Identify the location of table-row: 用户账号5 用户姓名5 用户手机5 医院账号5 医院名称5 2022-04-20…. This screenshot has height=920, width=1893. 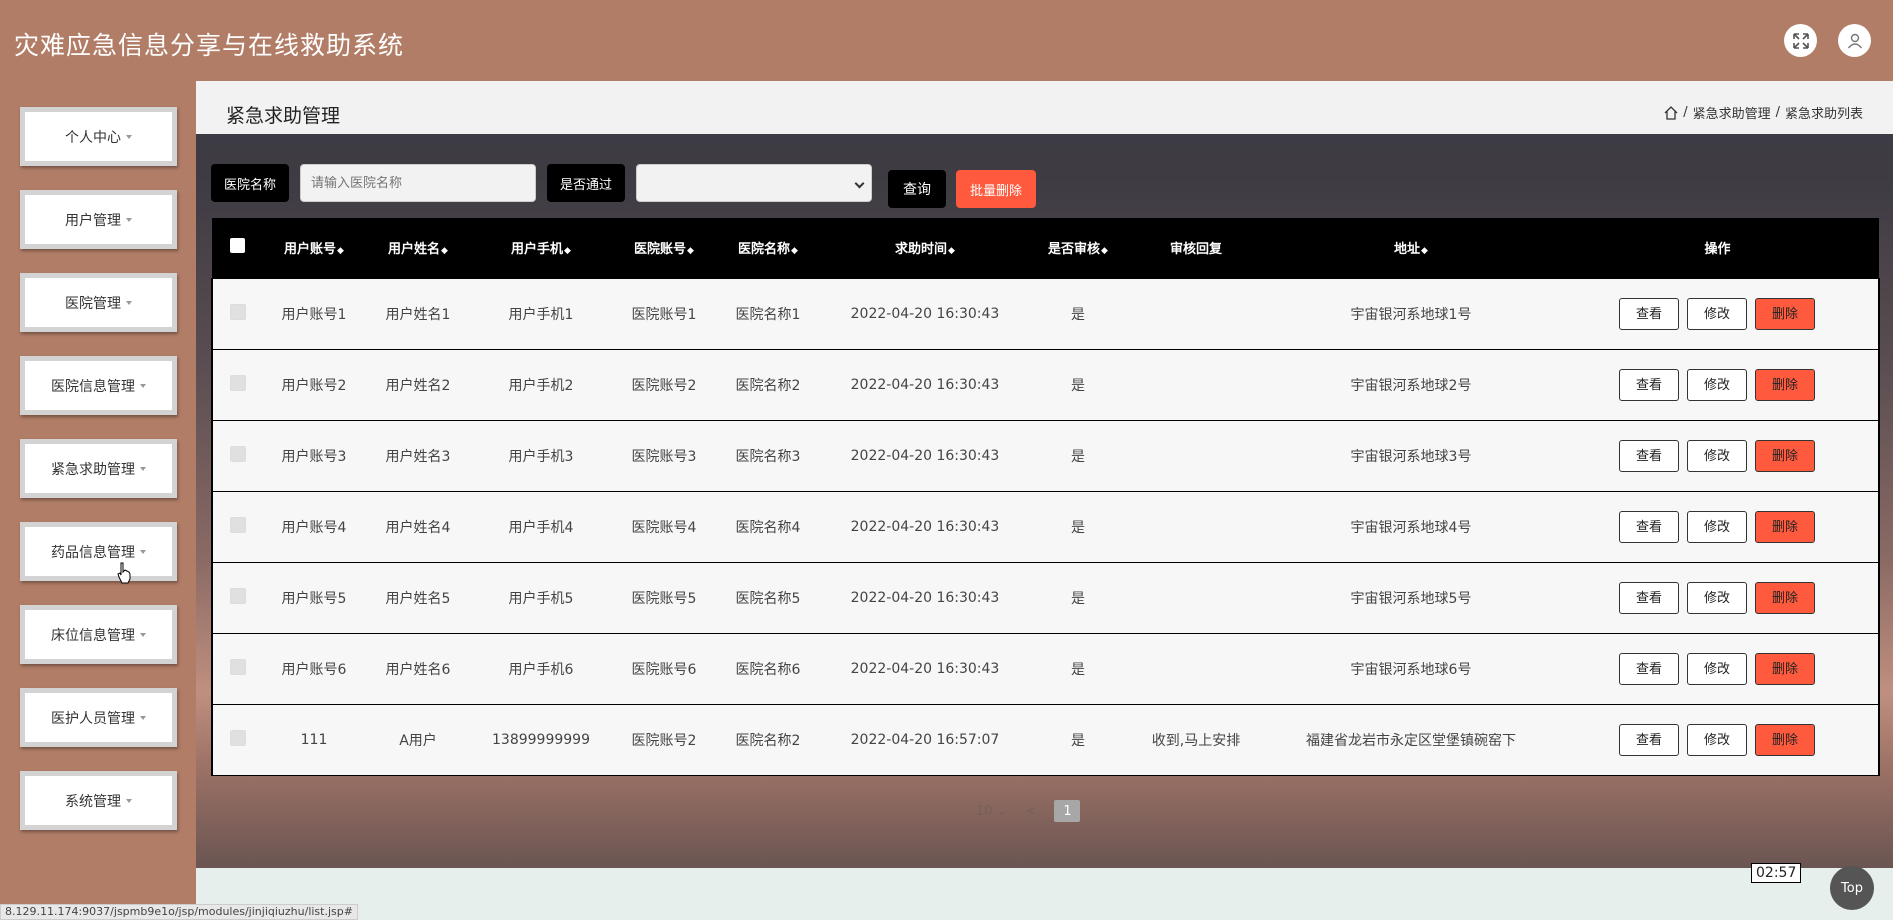
(1045, 597).